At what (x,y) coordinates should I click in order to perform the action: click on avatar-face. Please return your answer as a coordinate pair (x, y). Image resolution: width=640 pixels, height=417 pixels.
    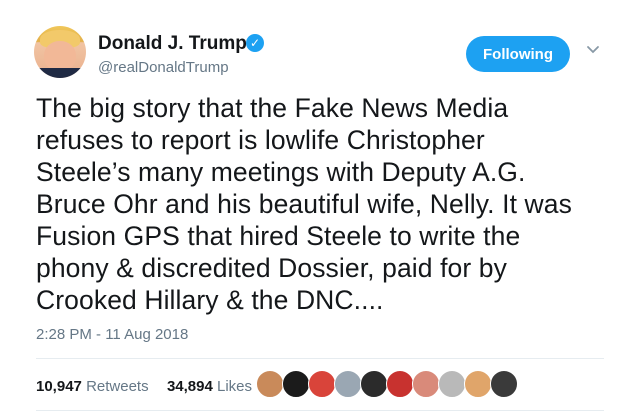
    Looking at the image, I should click on (60, 56).